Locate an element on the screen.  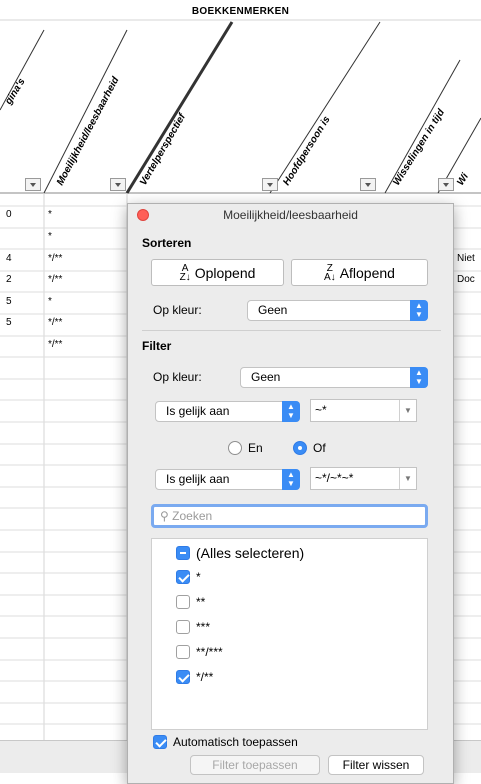
cell-a3: 4 is located at coordinates (9, 258).